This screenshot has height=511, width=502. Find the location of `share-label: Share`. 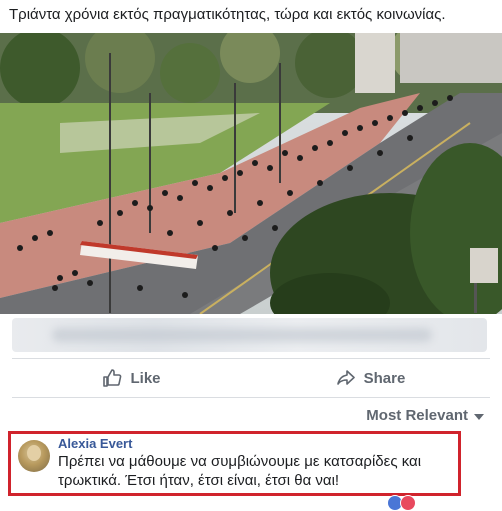

share-label: Share is located at coordinates (384, 378).